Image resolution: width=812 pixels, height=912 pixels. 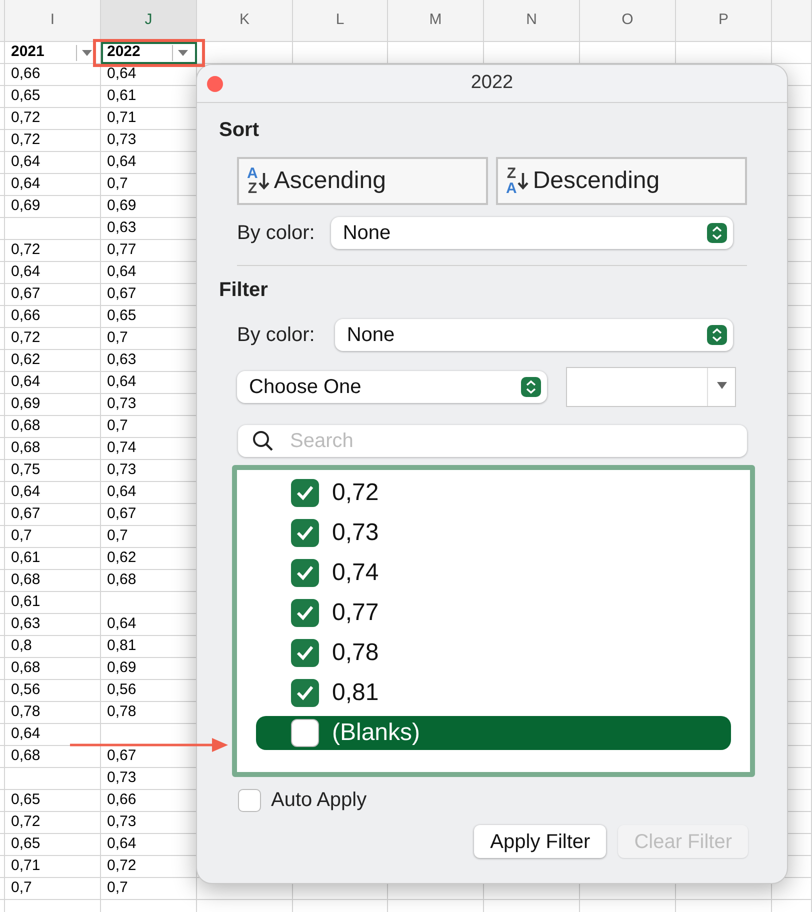 What do you see at coordinates (53, 867) in the screenshot?
I see `table-cell: 0,71` at bounding box center [53, 867].